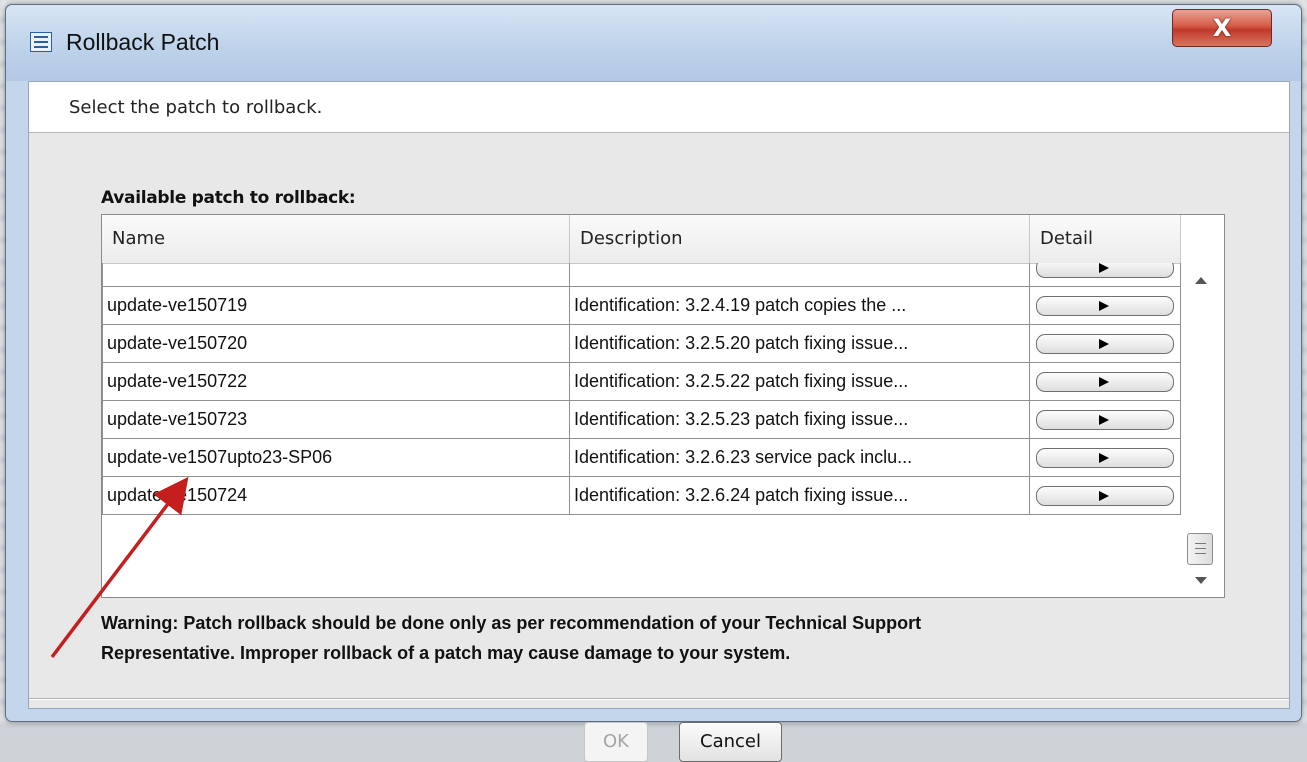  I want to click on ok-button: OK, so click(616, 742).